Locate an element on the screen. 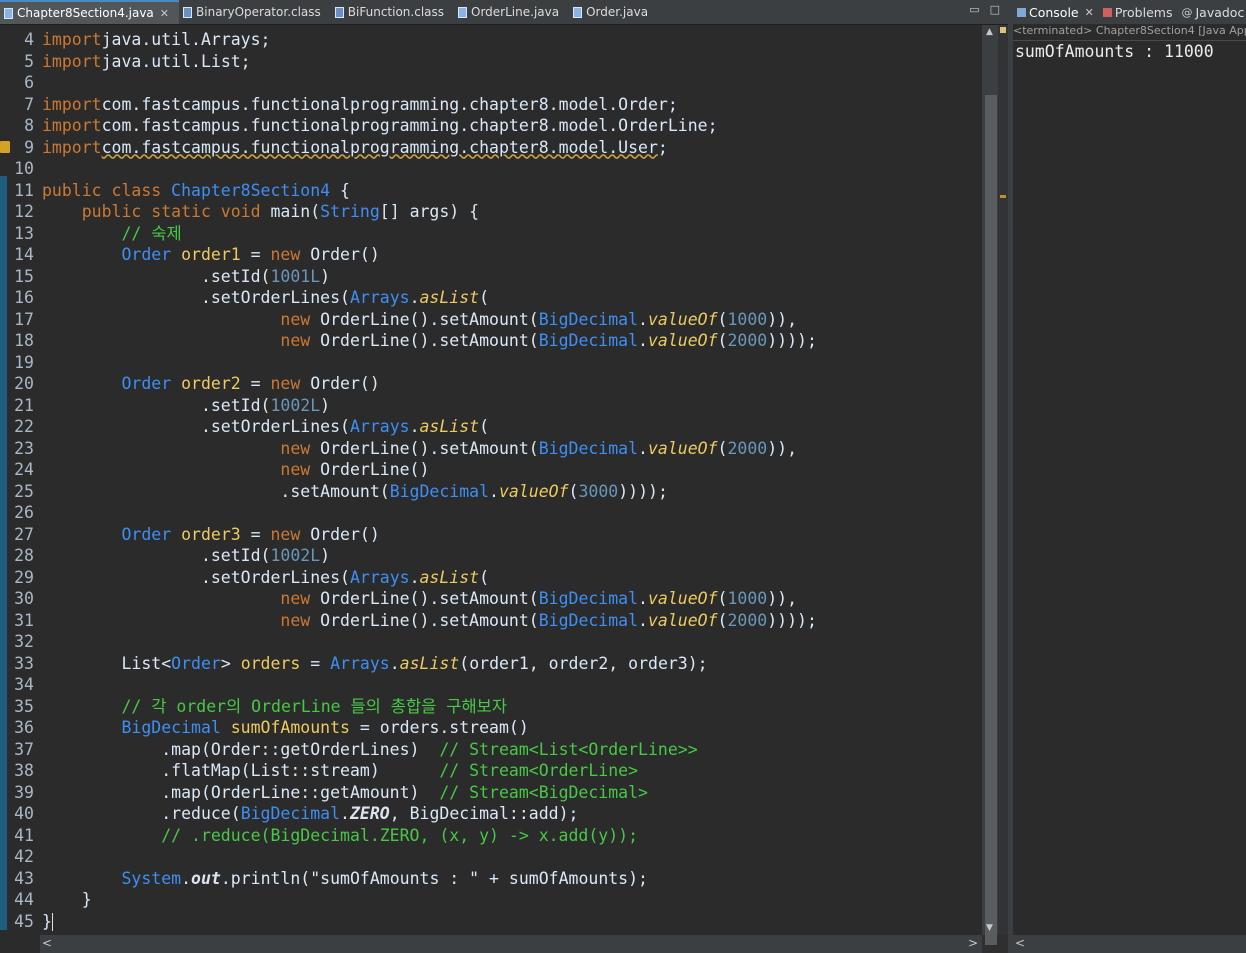  code-line: 42 is located at coordinates (491, 857).